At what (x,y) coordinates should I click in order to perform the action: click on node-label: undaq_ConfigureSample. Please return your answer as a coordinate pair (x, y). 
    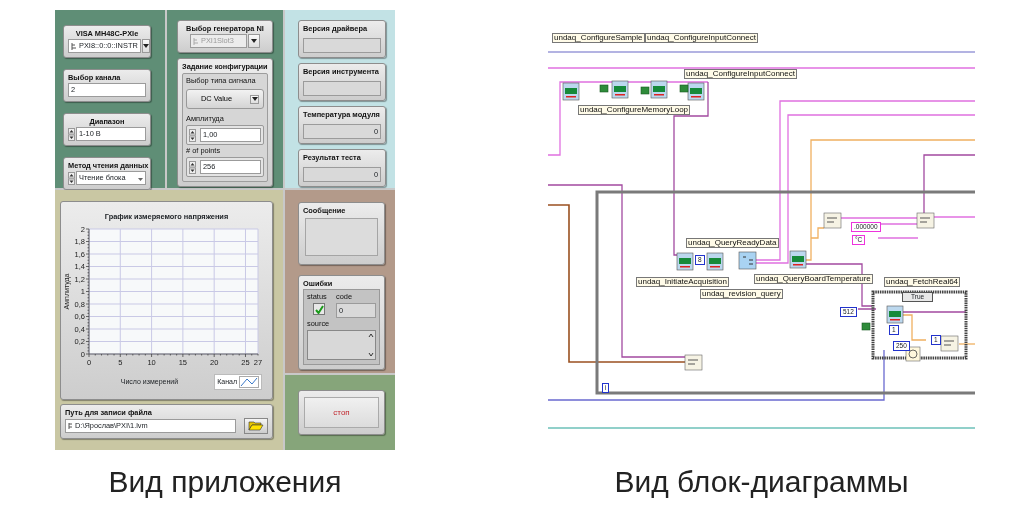
    Looking at the image, I should click on (598, 38).